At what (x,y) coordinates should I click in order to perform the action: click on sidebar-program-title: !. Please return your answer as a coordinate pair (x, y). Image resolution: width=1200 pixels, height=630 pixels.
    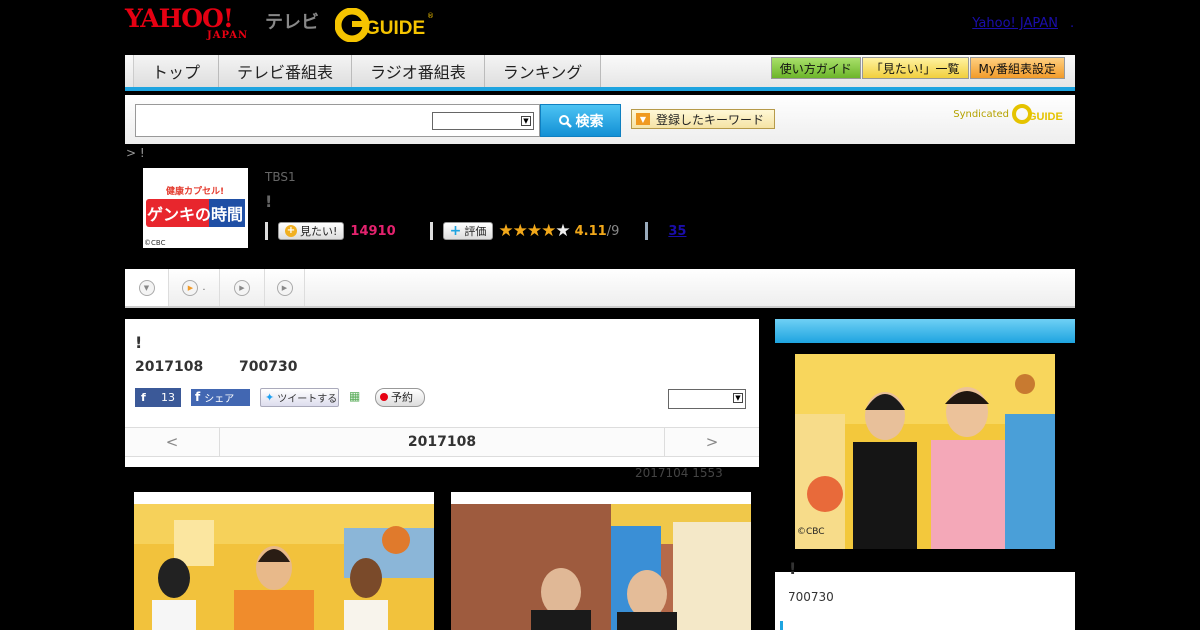
    Looking at the image, I should click on (793, 568).